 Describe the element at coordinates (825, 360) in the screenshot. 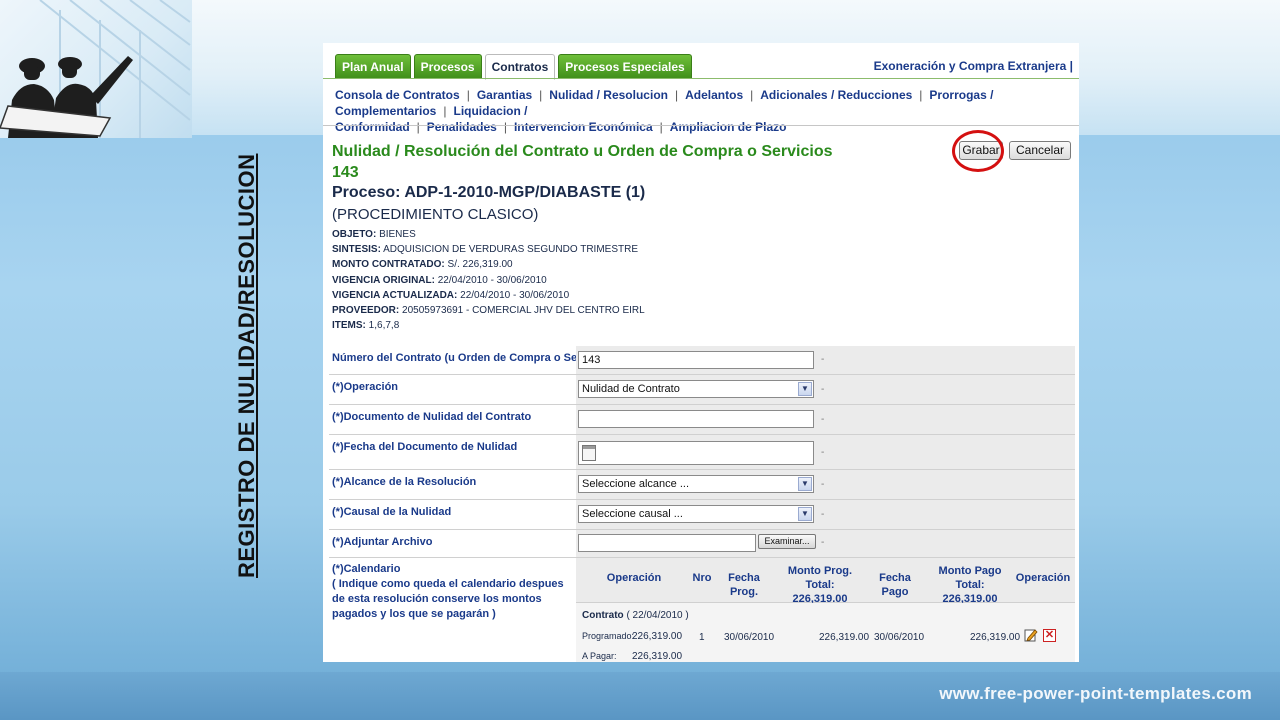

I see `form-cell: 143 -` at that location.